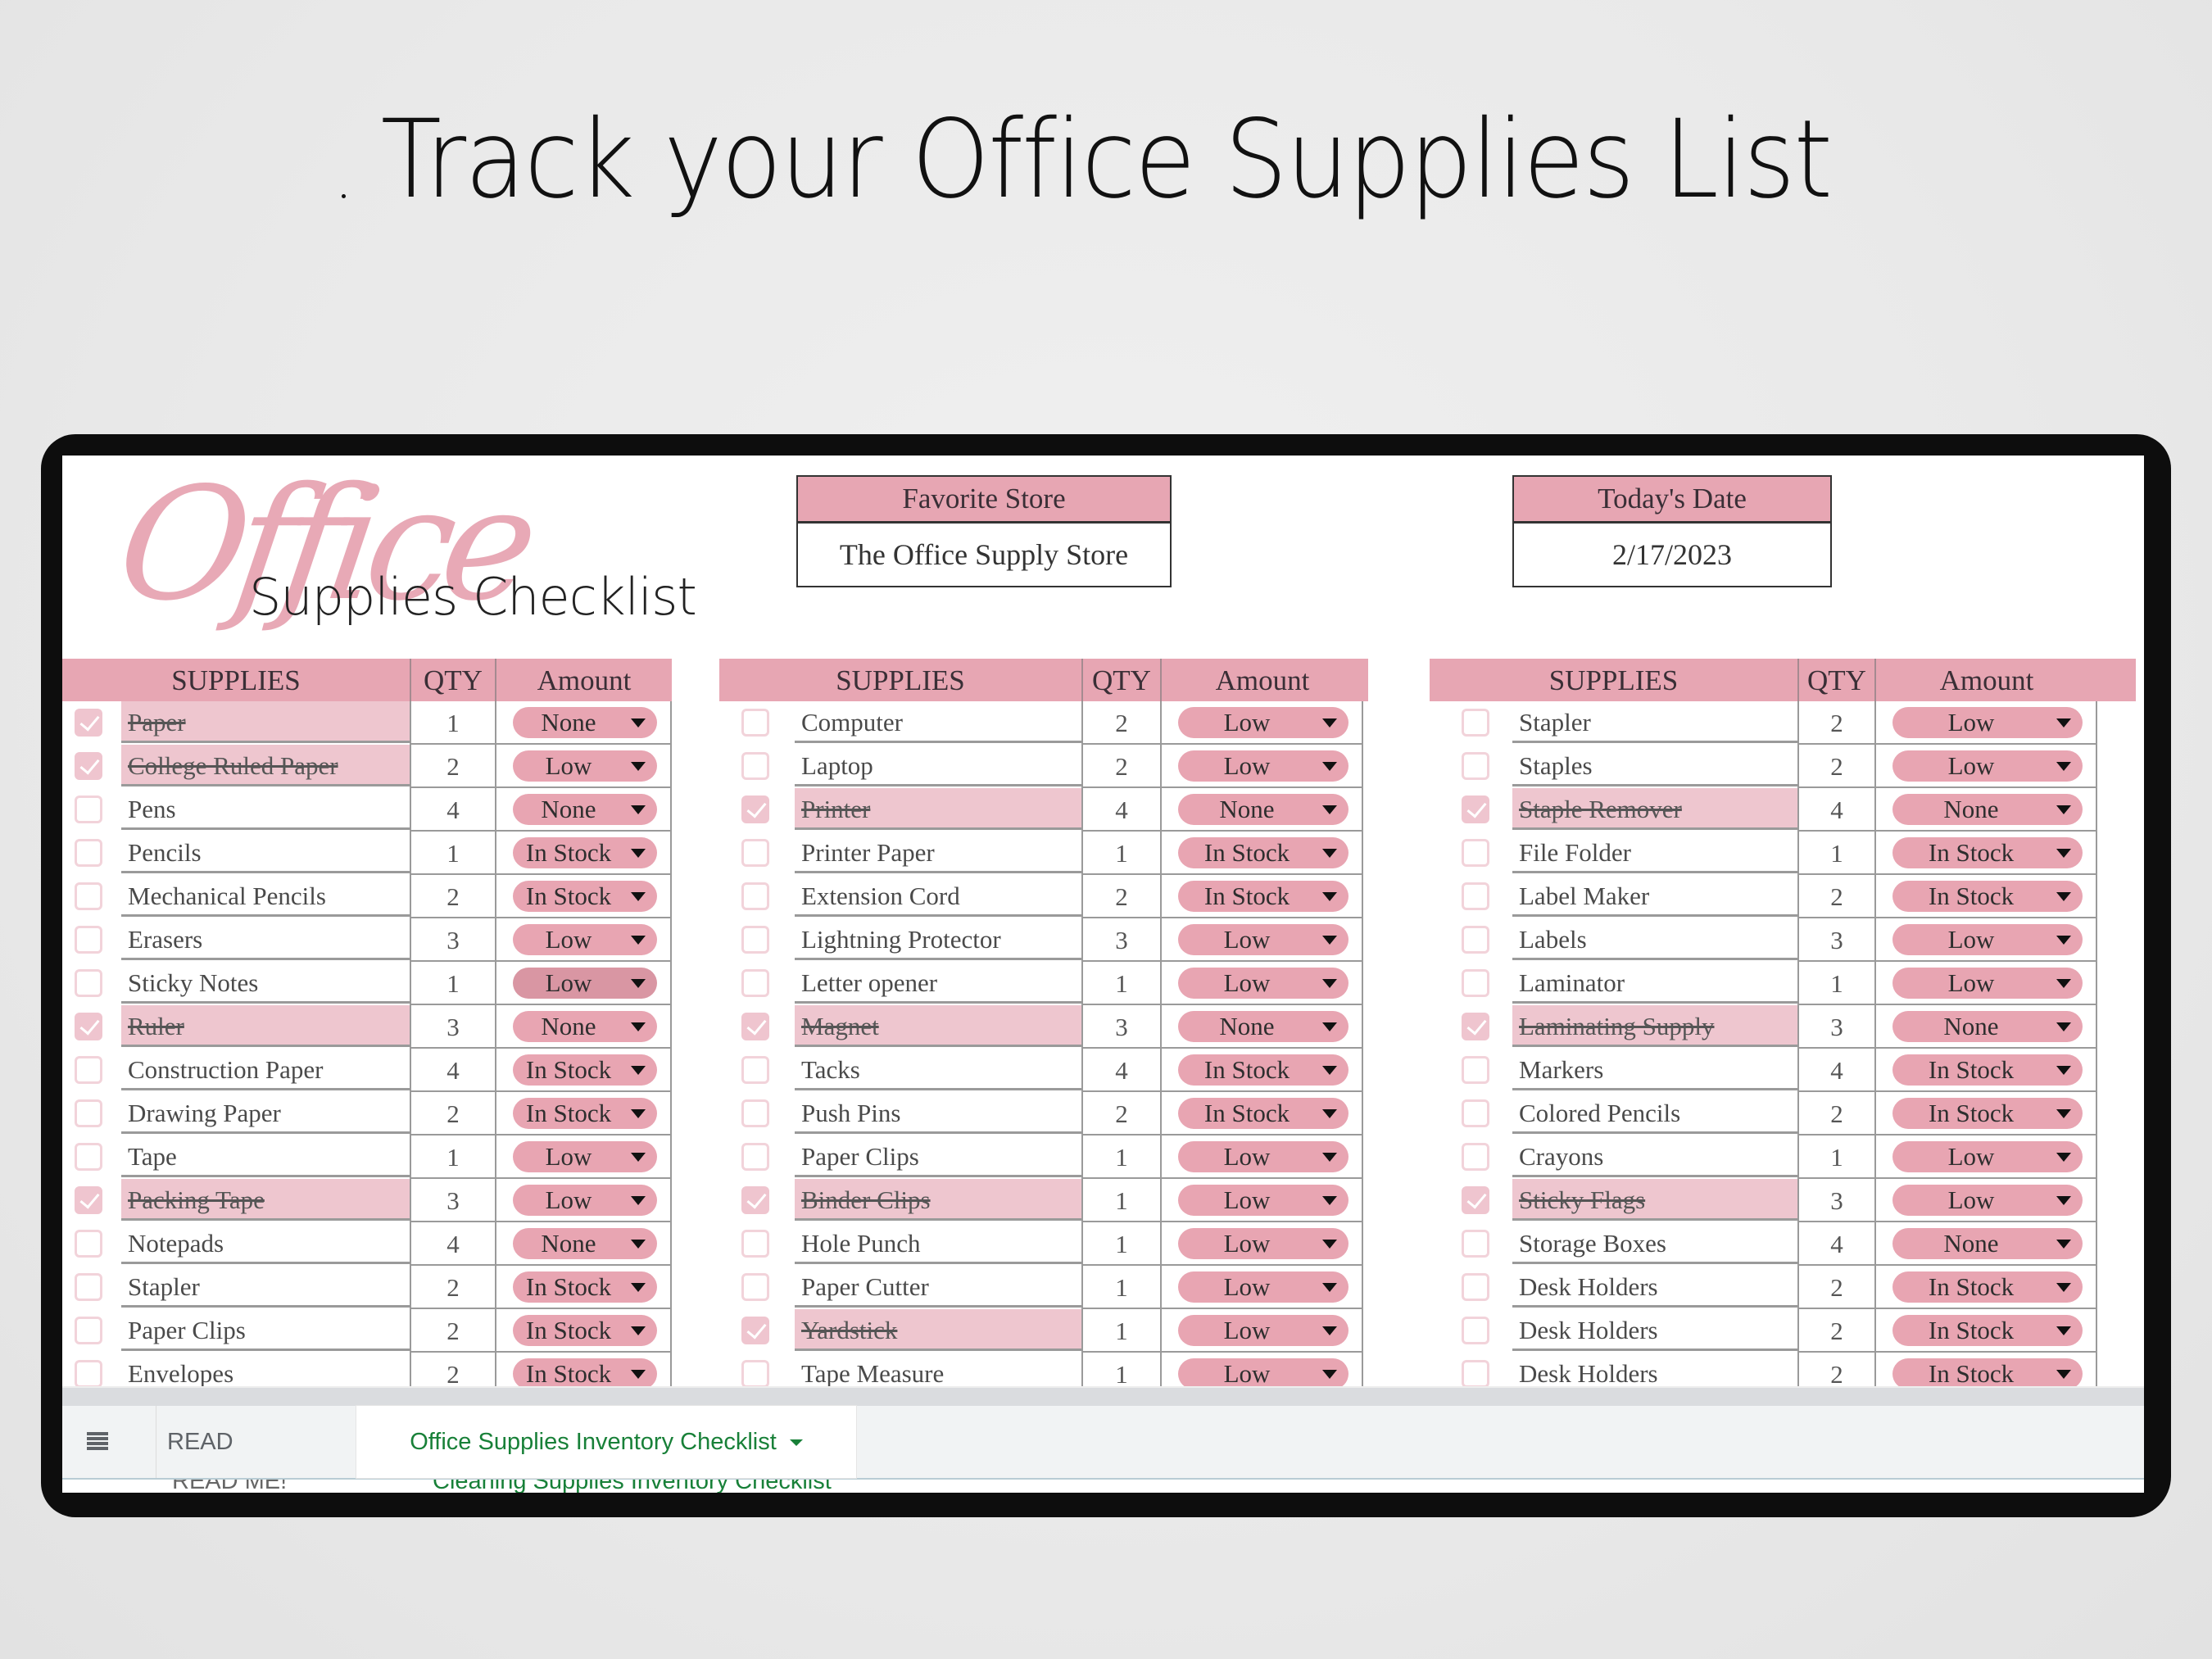  What do you see at coordinates (938, 939) in the screenshot?
I see `supply-name: Lightning Protector` at bounding box center [938, 939].